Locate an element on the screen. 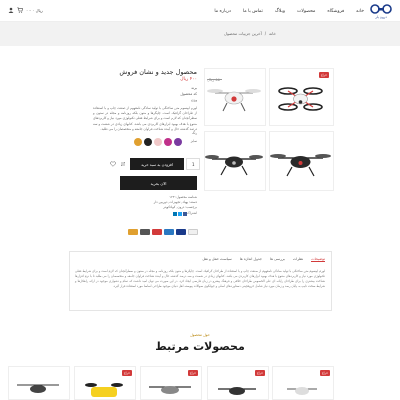  product-image-main: حراج is located at coordinates (301, 97).